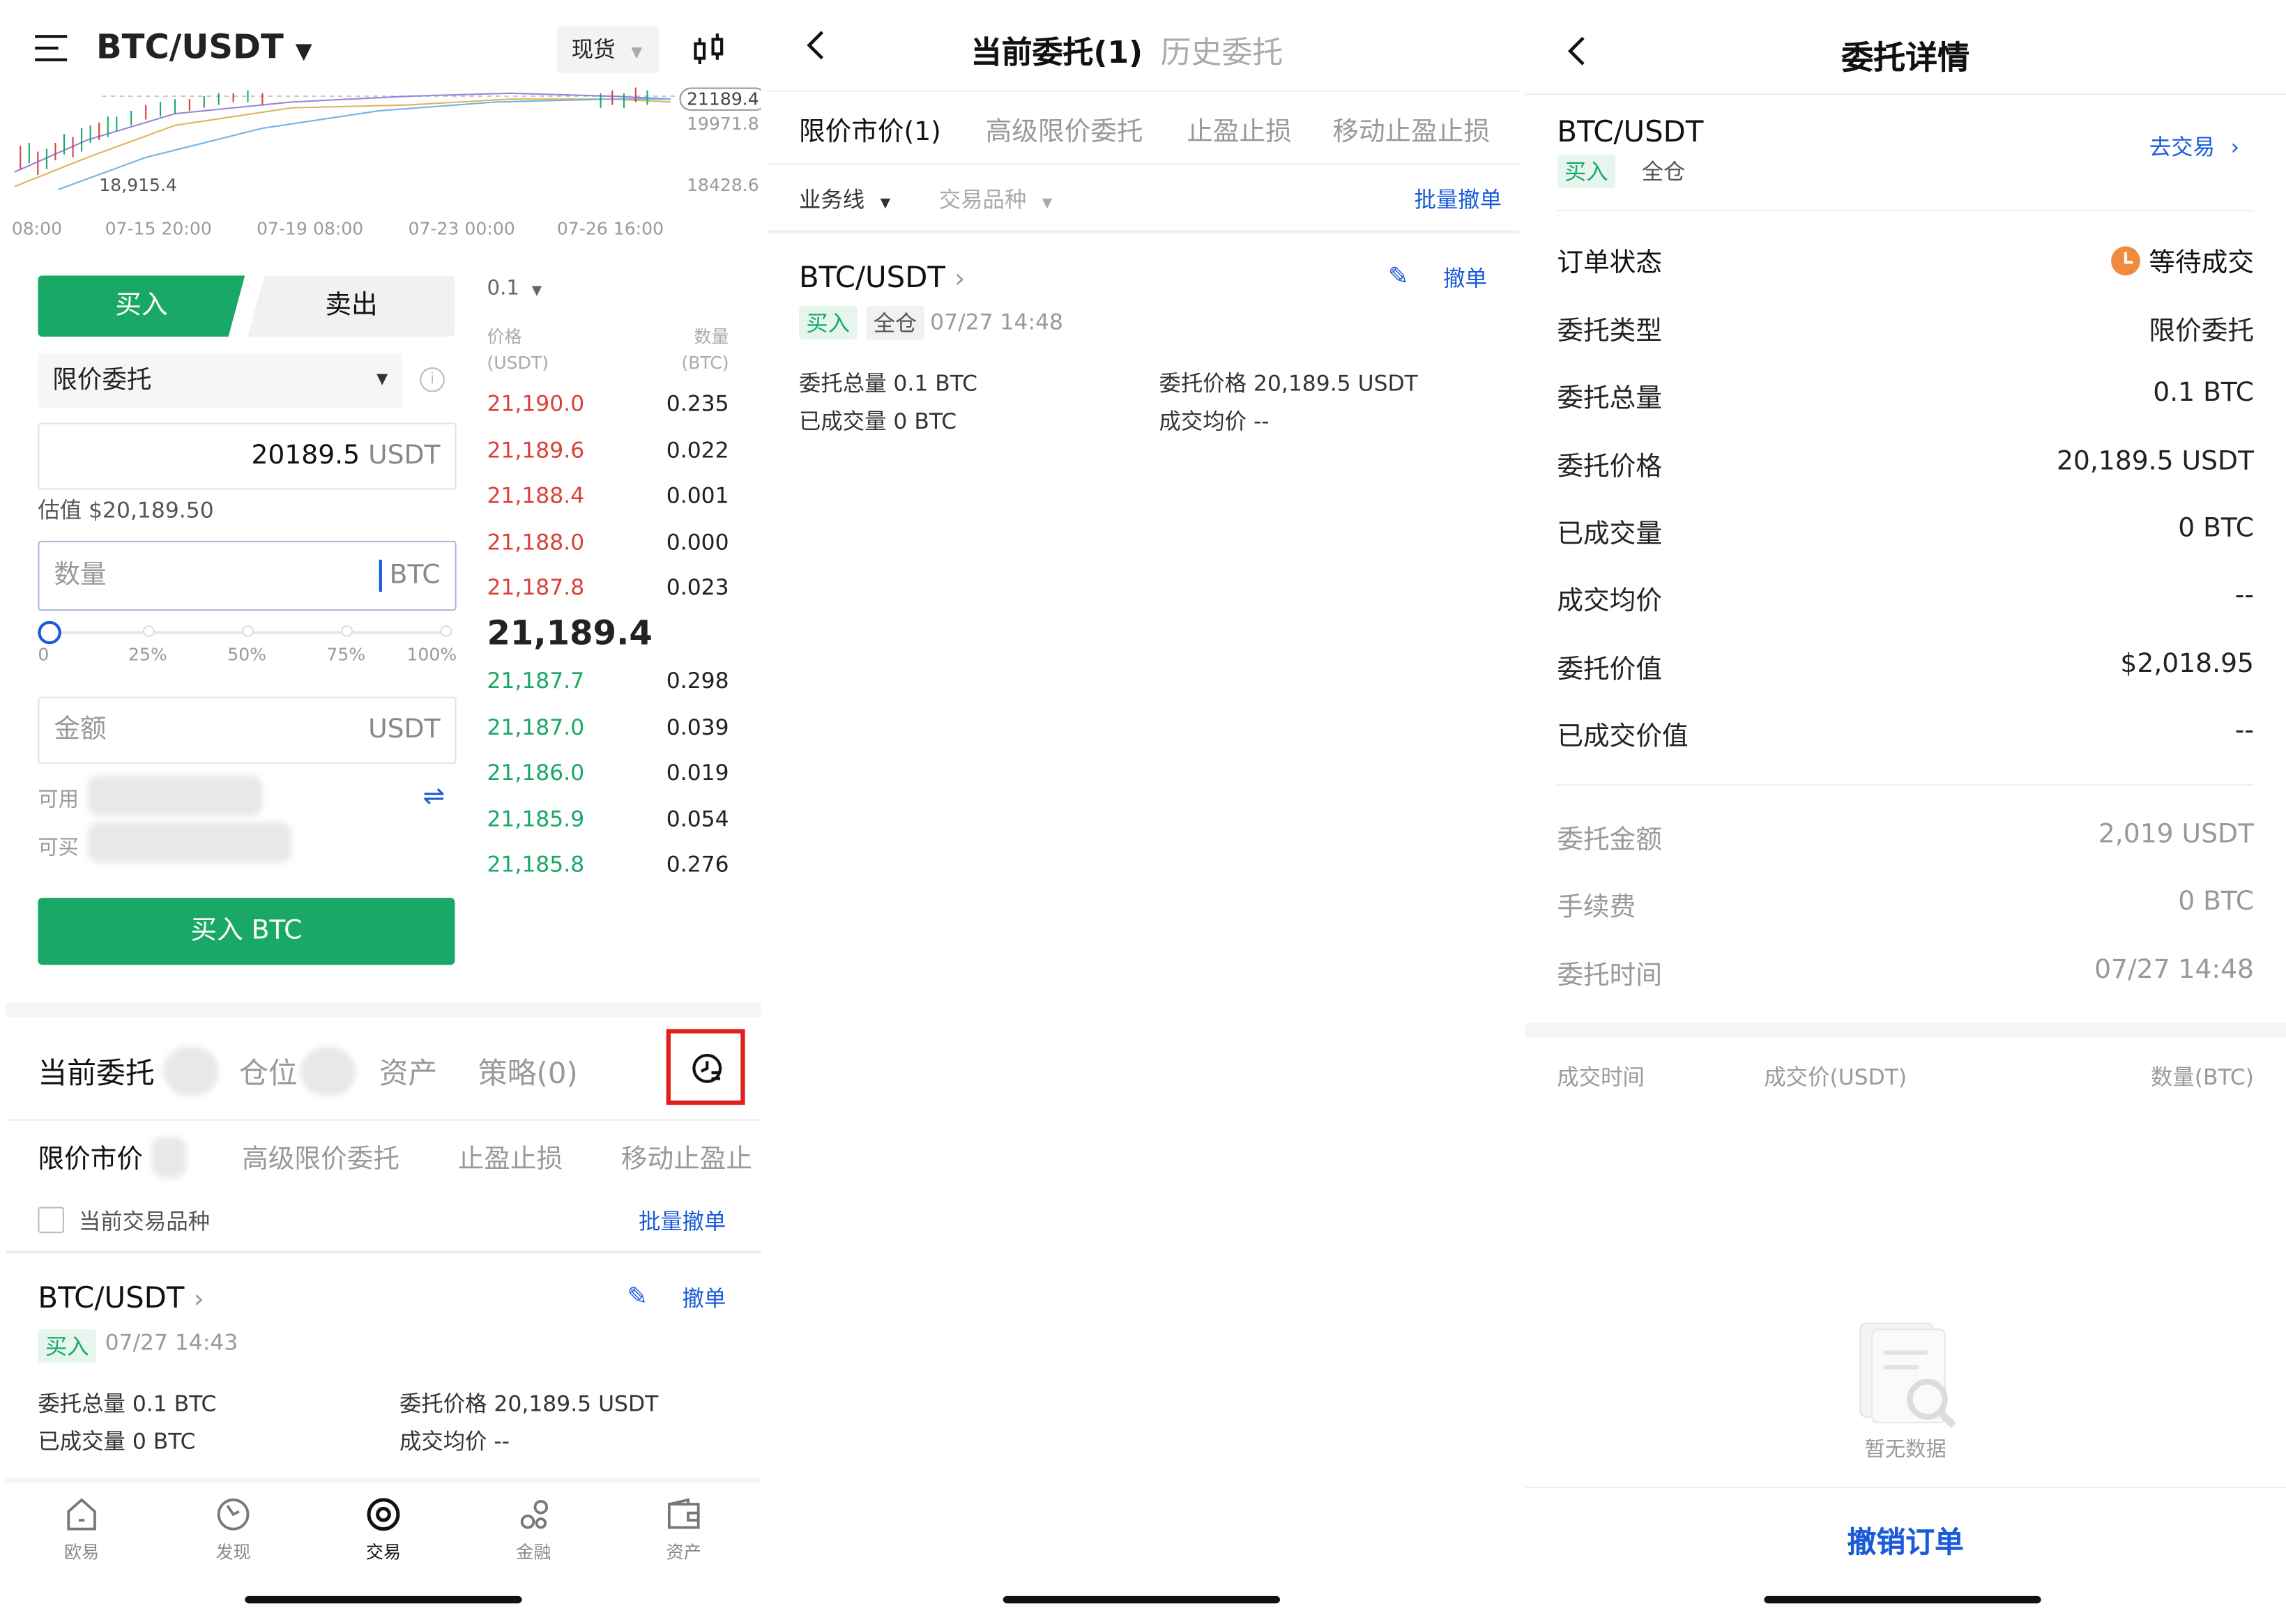 This screenshot has height=1624, width=2286. What do you see at coordinates (220, 380) in the screenshot?
I see `order-type-select: 限价委托 ▼` at bounding box center [220, 380].